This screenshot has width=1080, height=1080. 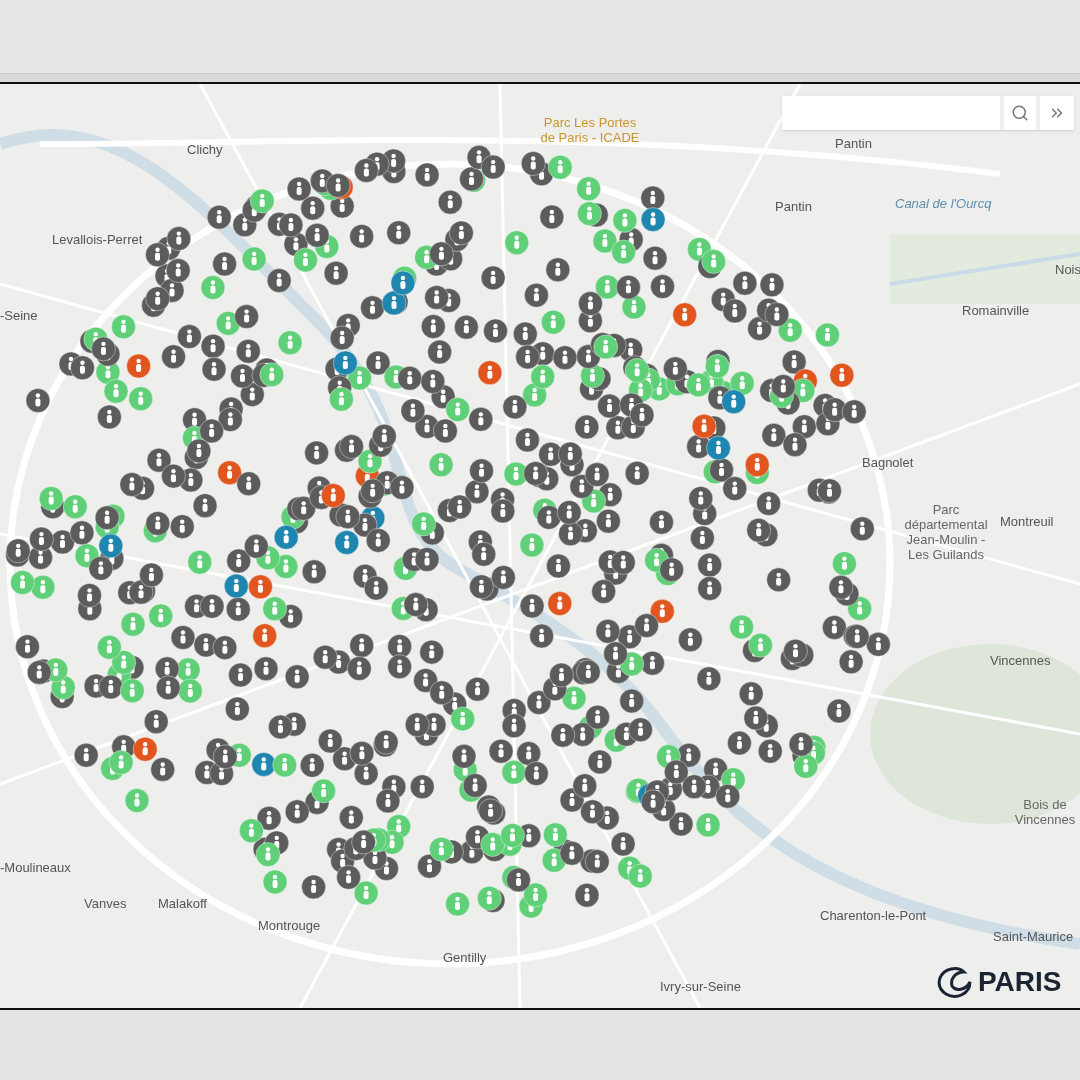 What do you see at coordinates (105, 903) in the screenshot?
I see `place-label: Vanves` at bounding box center [105, 903].